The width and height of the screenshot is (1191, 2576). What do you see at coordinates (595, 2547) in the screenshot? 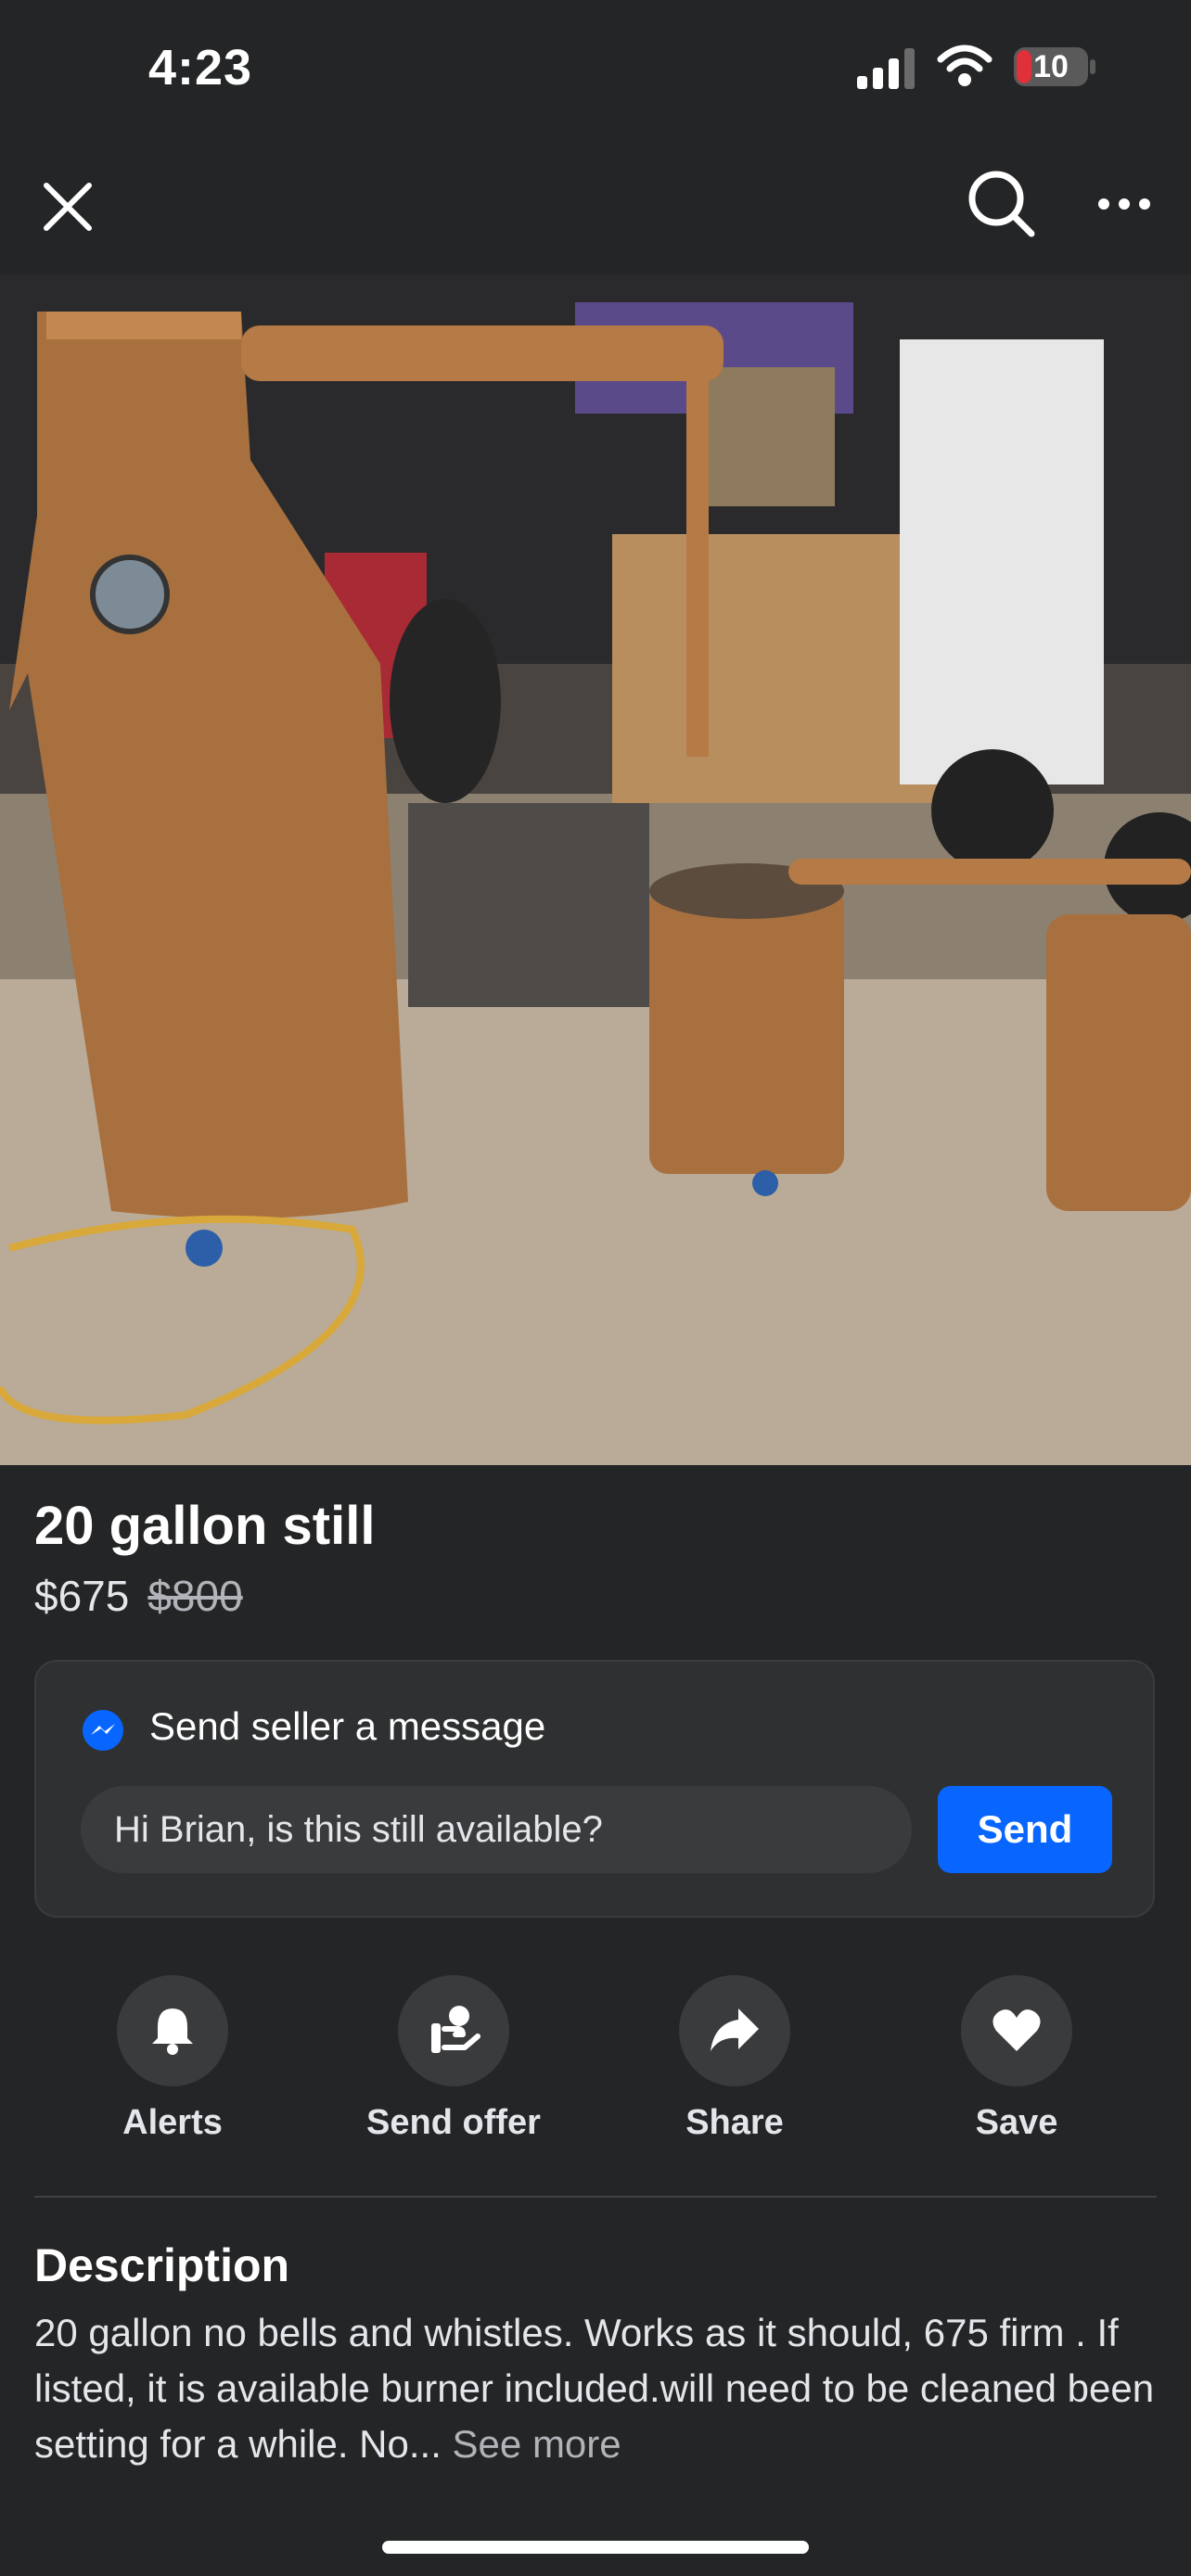
I see `home-indicator` at bounding box center [595, 2547].